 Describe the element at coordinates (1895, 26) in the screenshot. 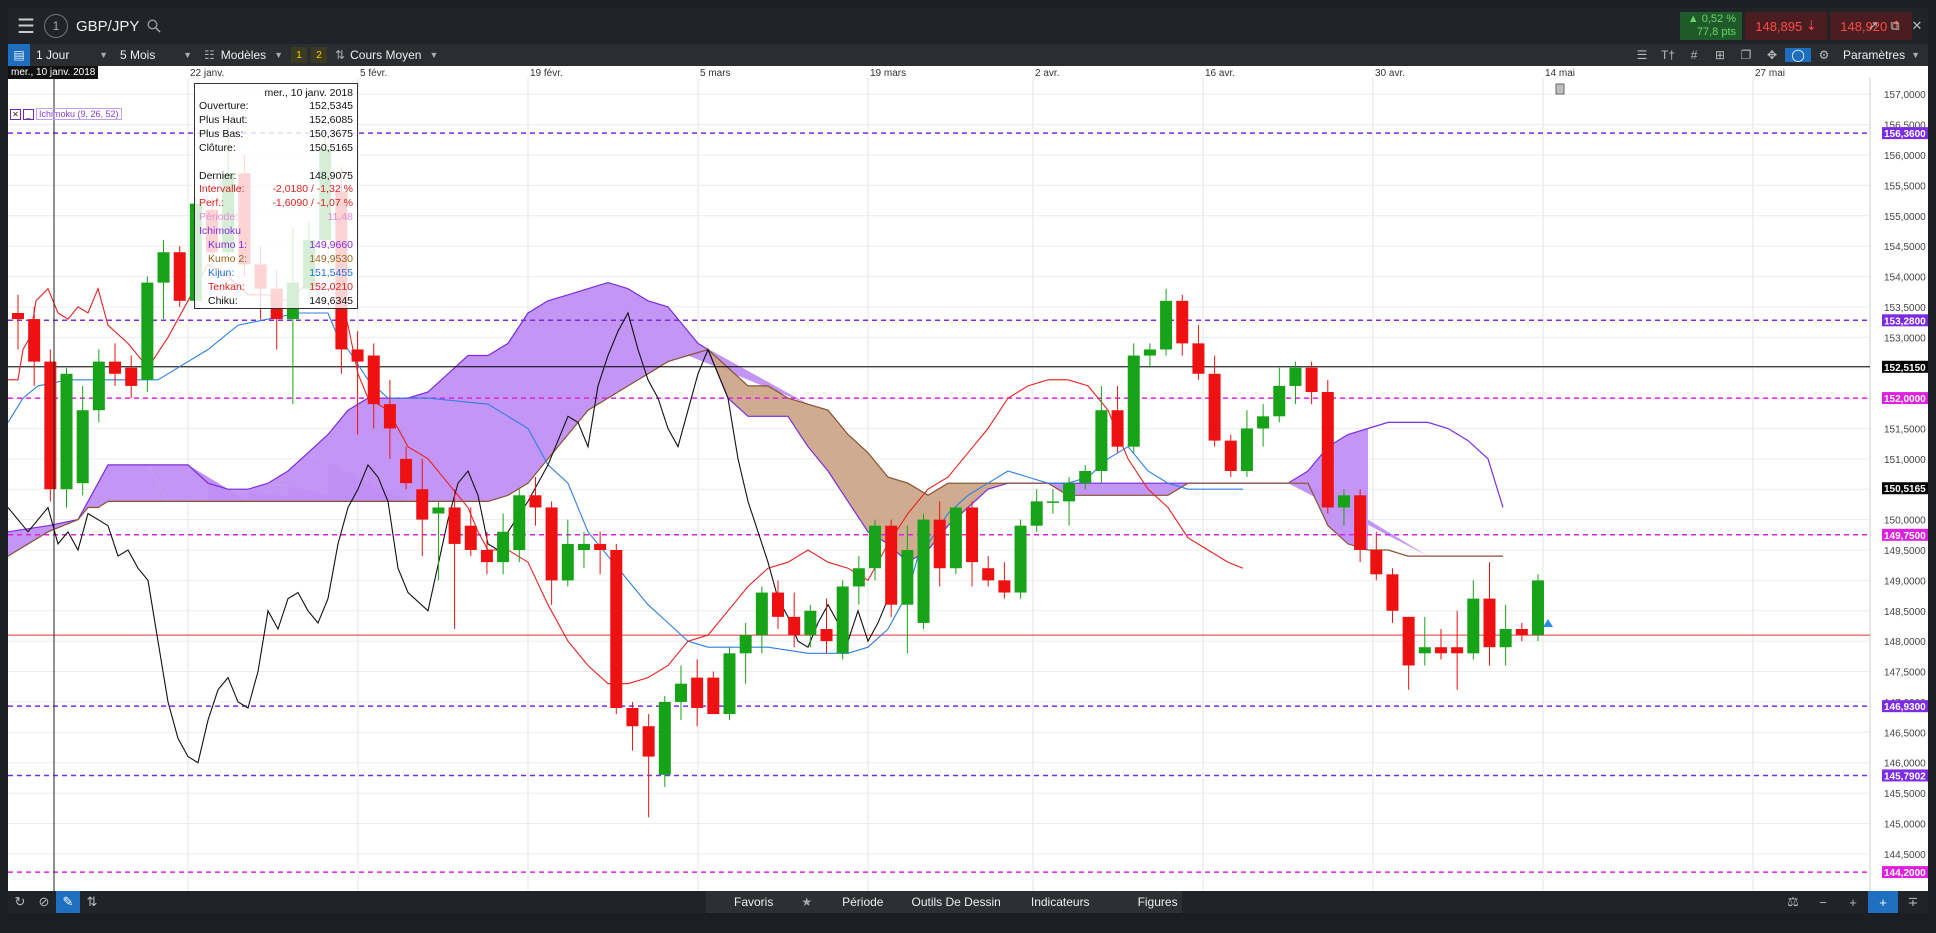

I see `popout-icon: ⧉` at that location.